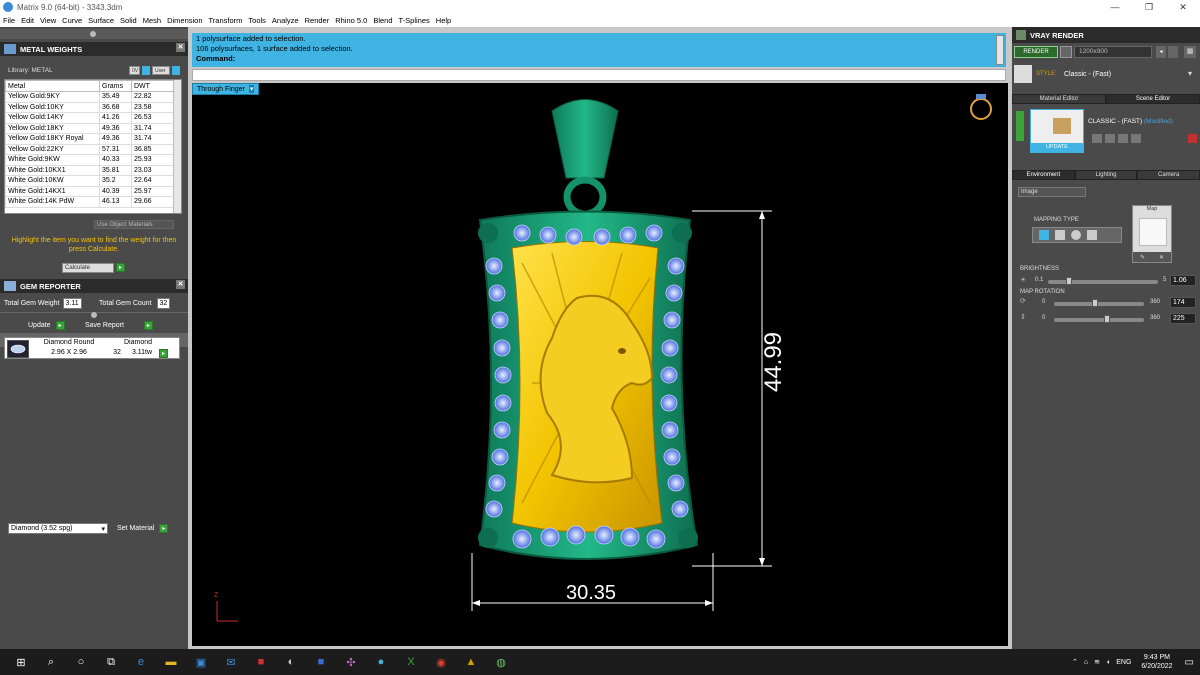  What do you see at coordinates (321, 662) in the screenshot?
I see `app-icon-blue: ■` at bounding box center [321, 662].